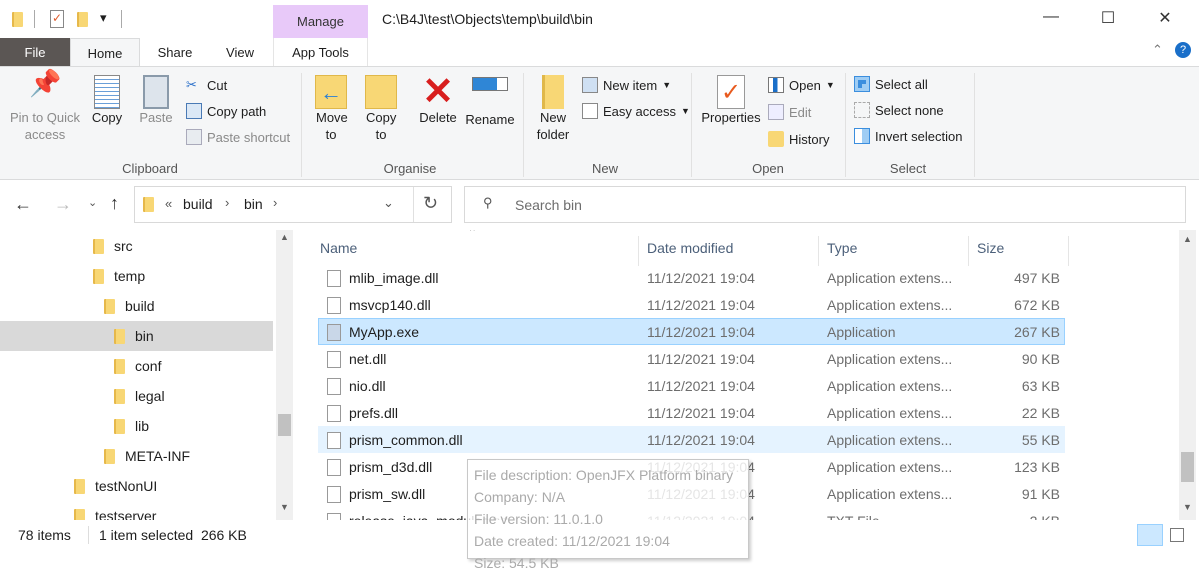 Image resolution: width=1199 pixels, height=574 pixels. Describe the element at coordinates (136, 486) in the screenshot. I see `nav-item-testnonui: testNonUI` at that location.